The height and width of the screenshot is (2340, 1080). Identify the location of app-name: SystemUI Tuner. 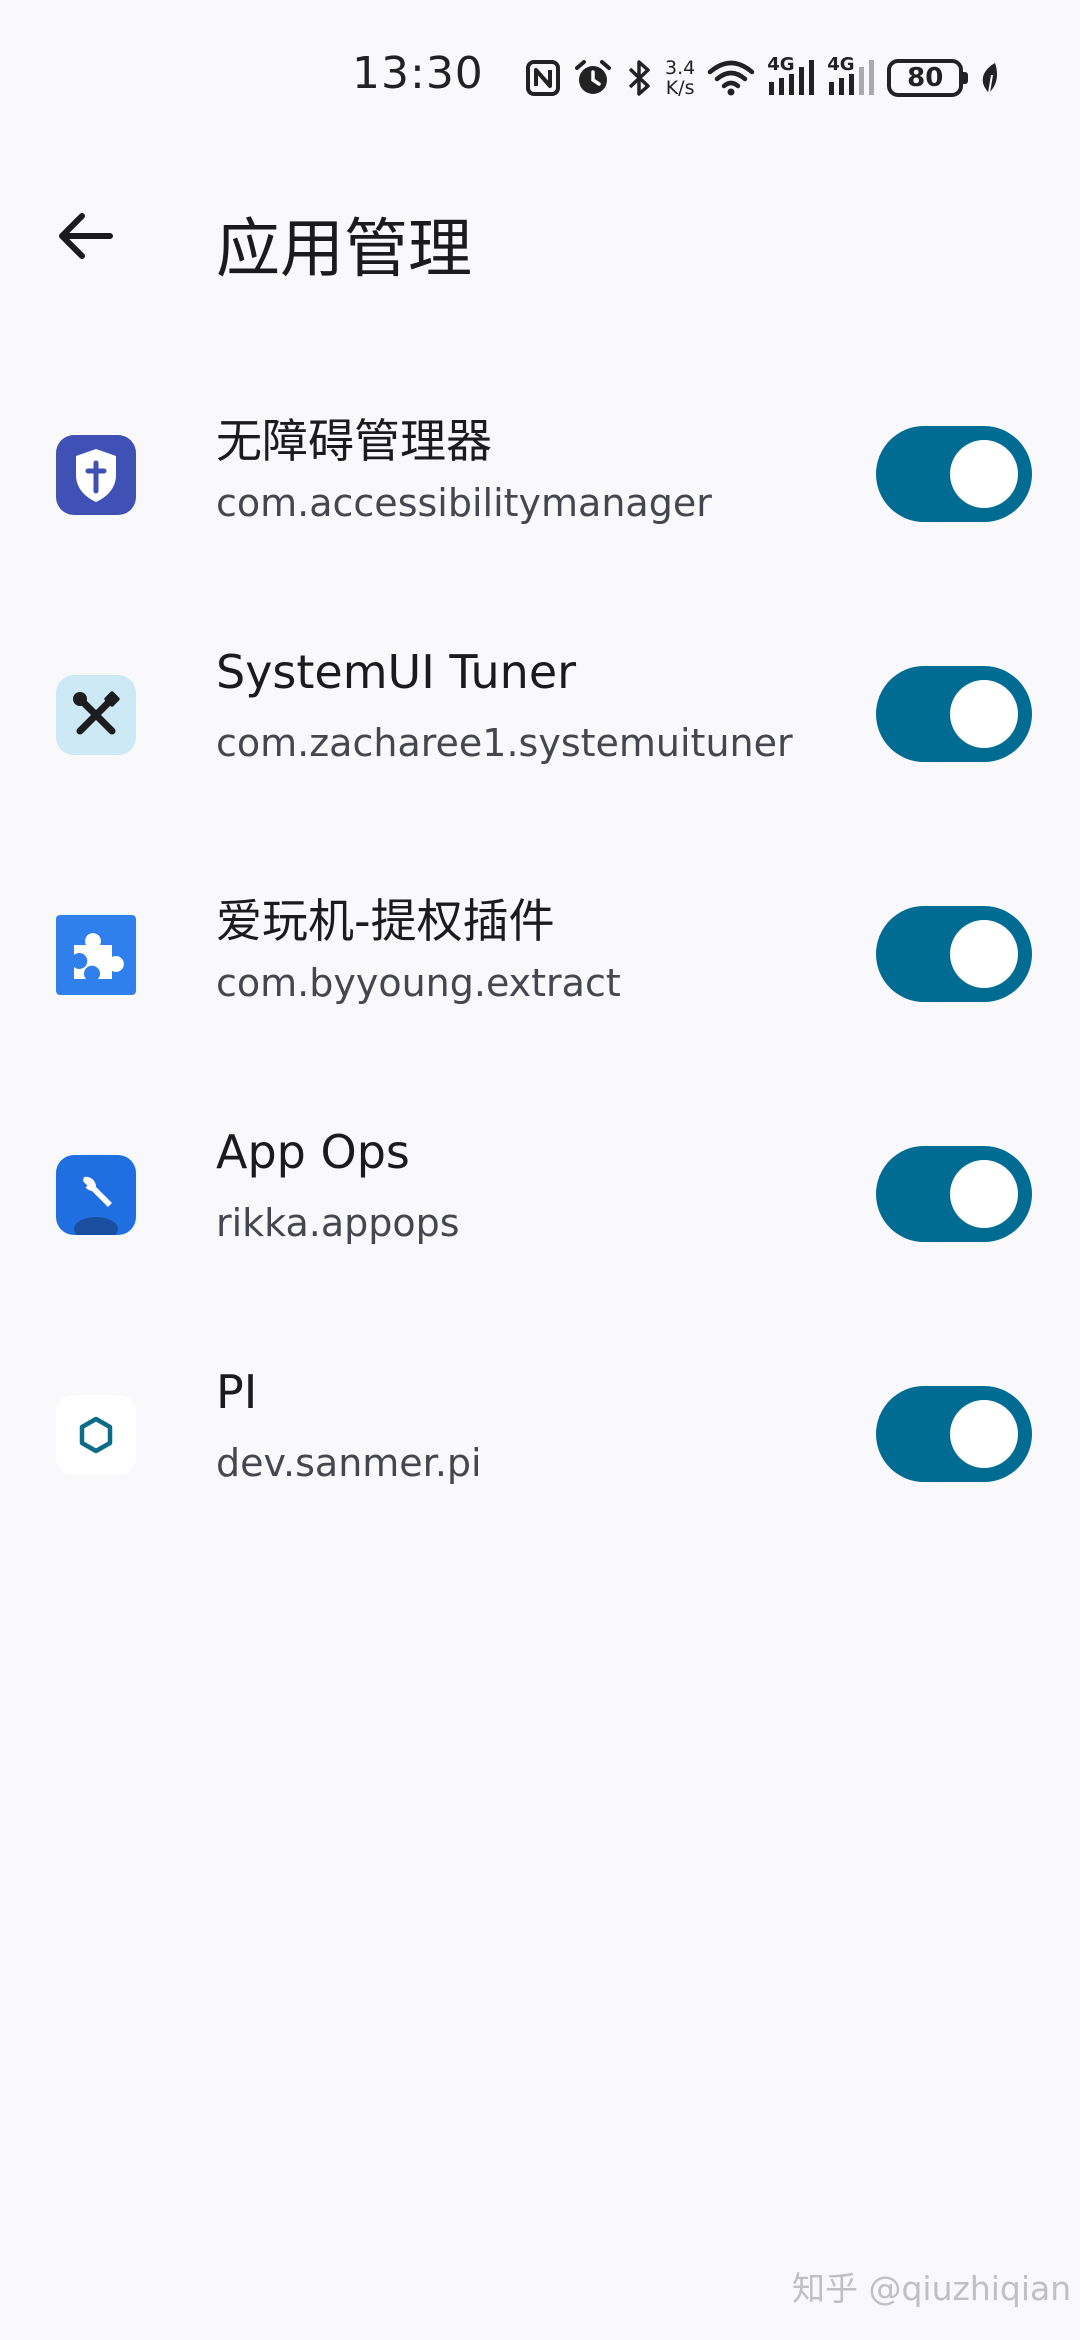
(396, 672).